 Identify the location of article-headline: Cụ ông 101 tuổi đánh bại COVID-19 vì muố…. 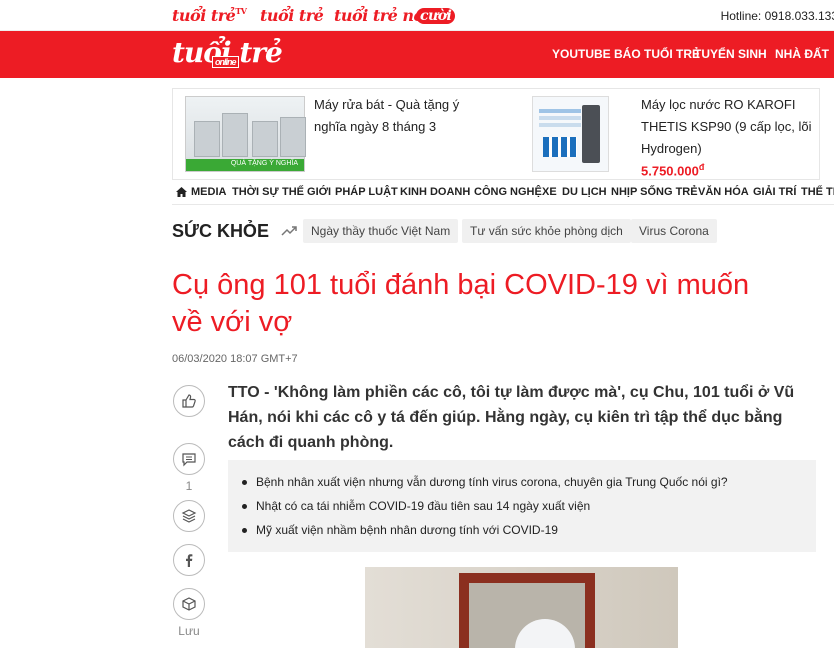
(461, 303).